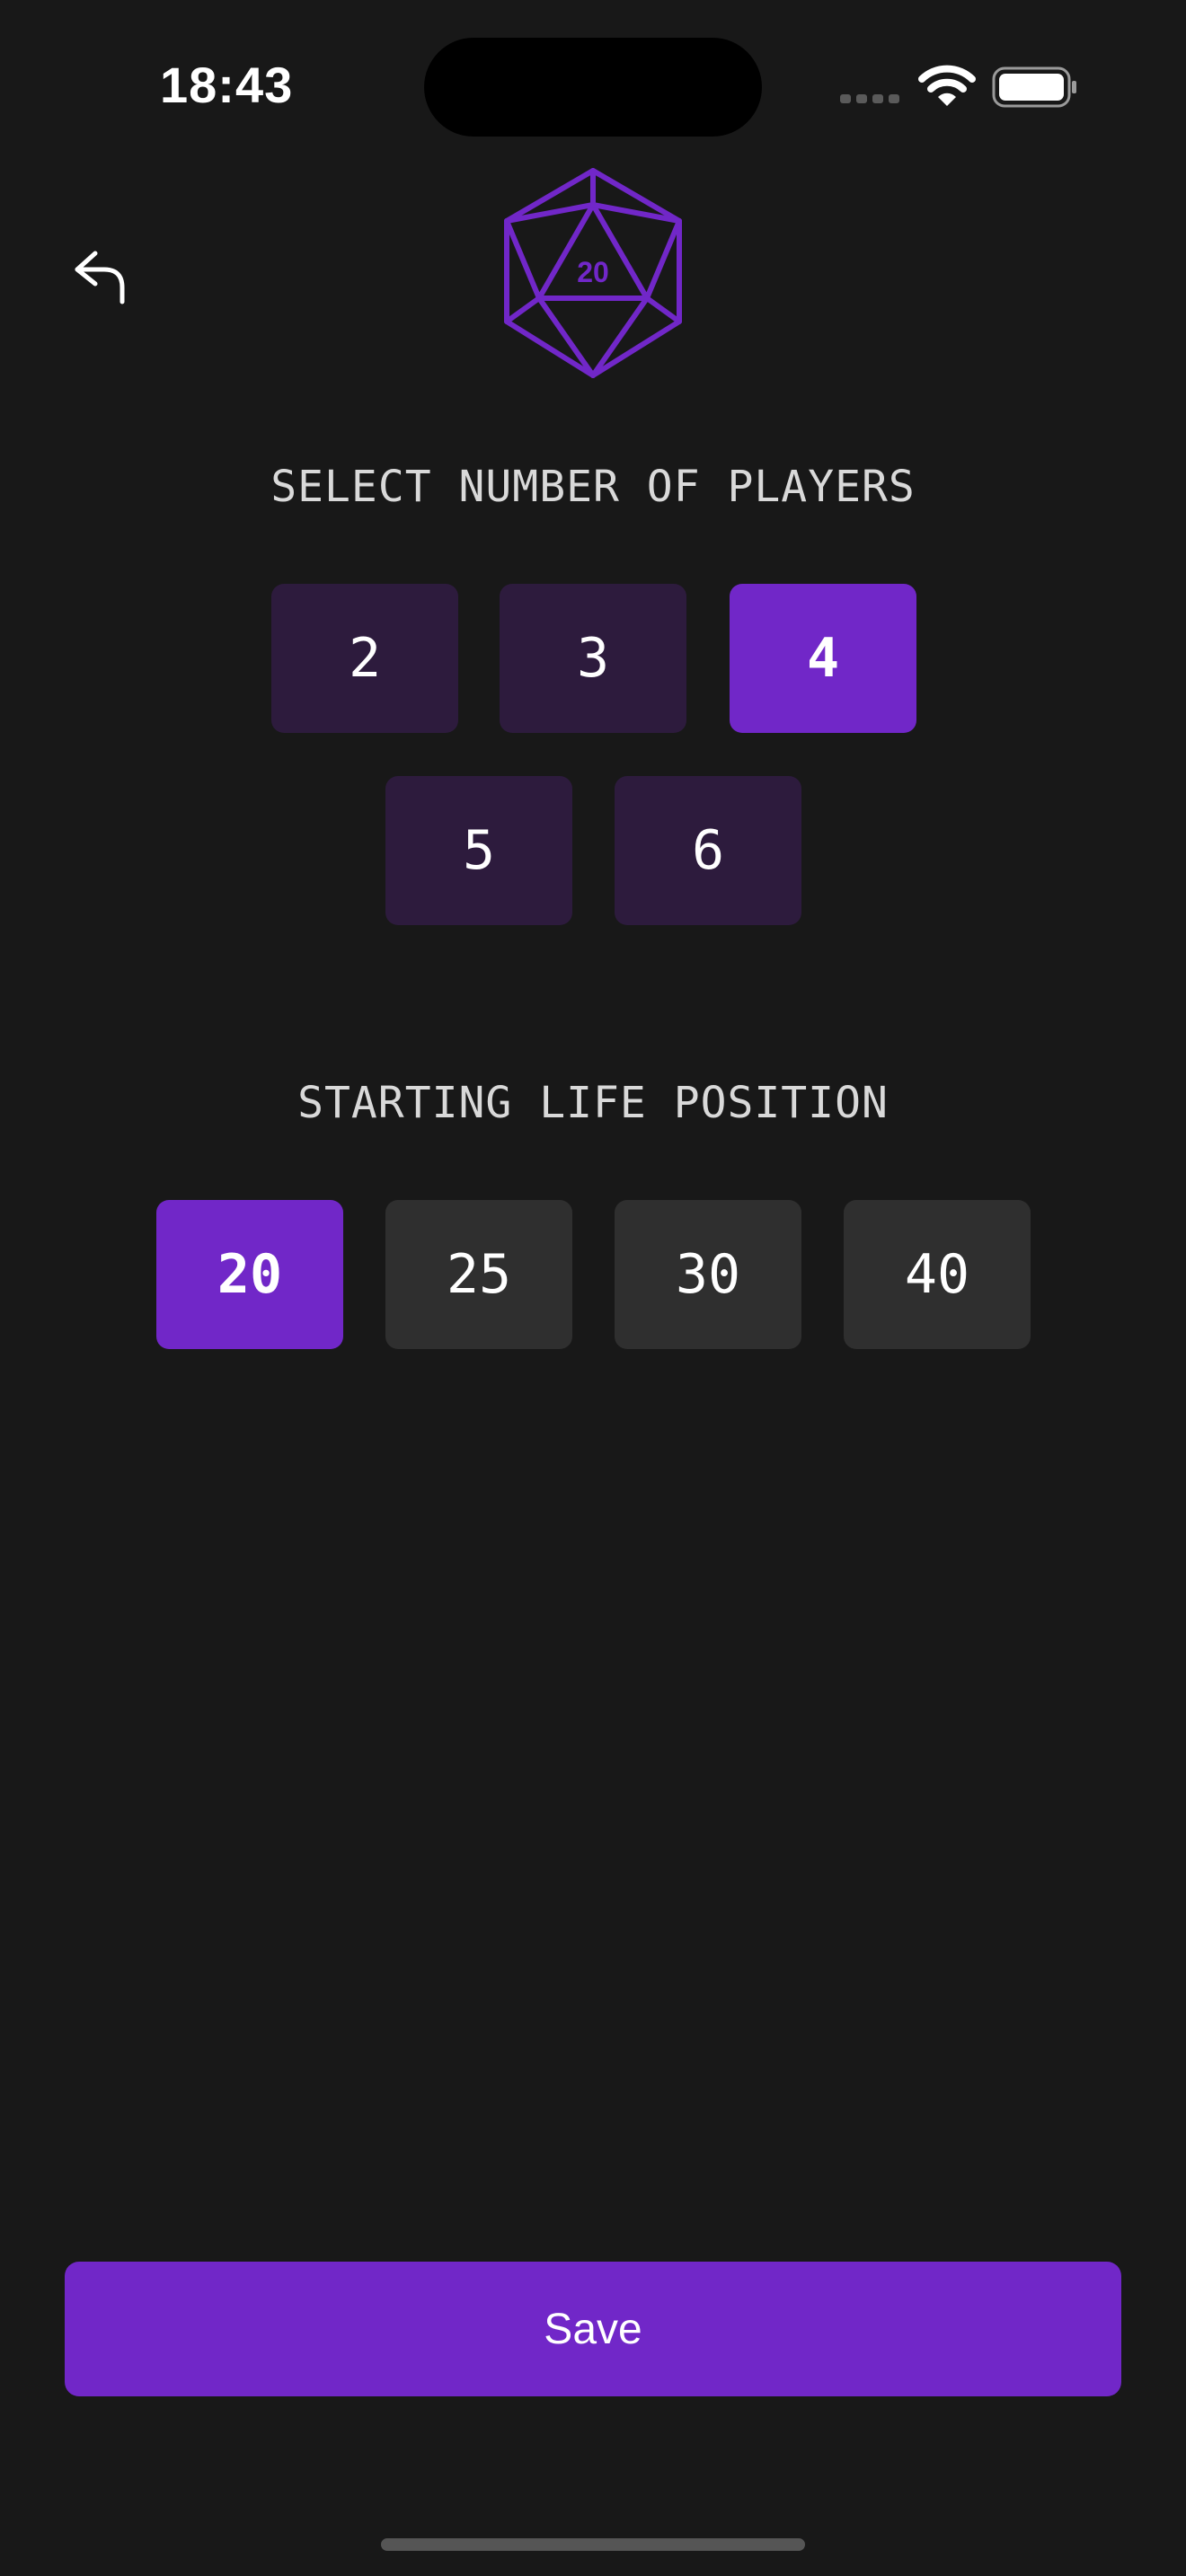 The image size is (1186, 2576). I want to click on players-option-6: 6, so click(708, 850).